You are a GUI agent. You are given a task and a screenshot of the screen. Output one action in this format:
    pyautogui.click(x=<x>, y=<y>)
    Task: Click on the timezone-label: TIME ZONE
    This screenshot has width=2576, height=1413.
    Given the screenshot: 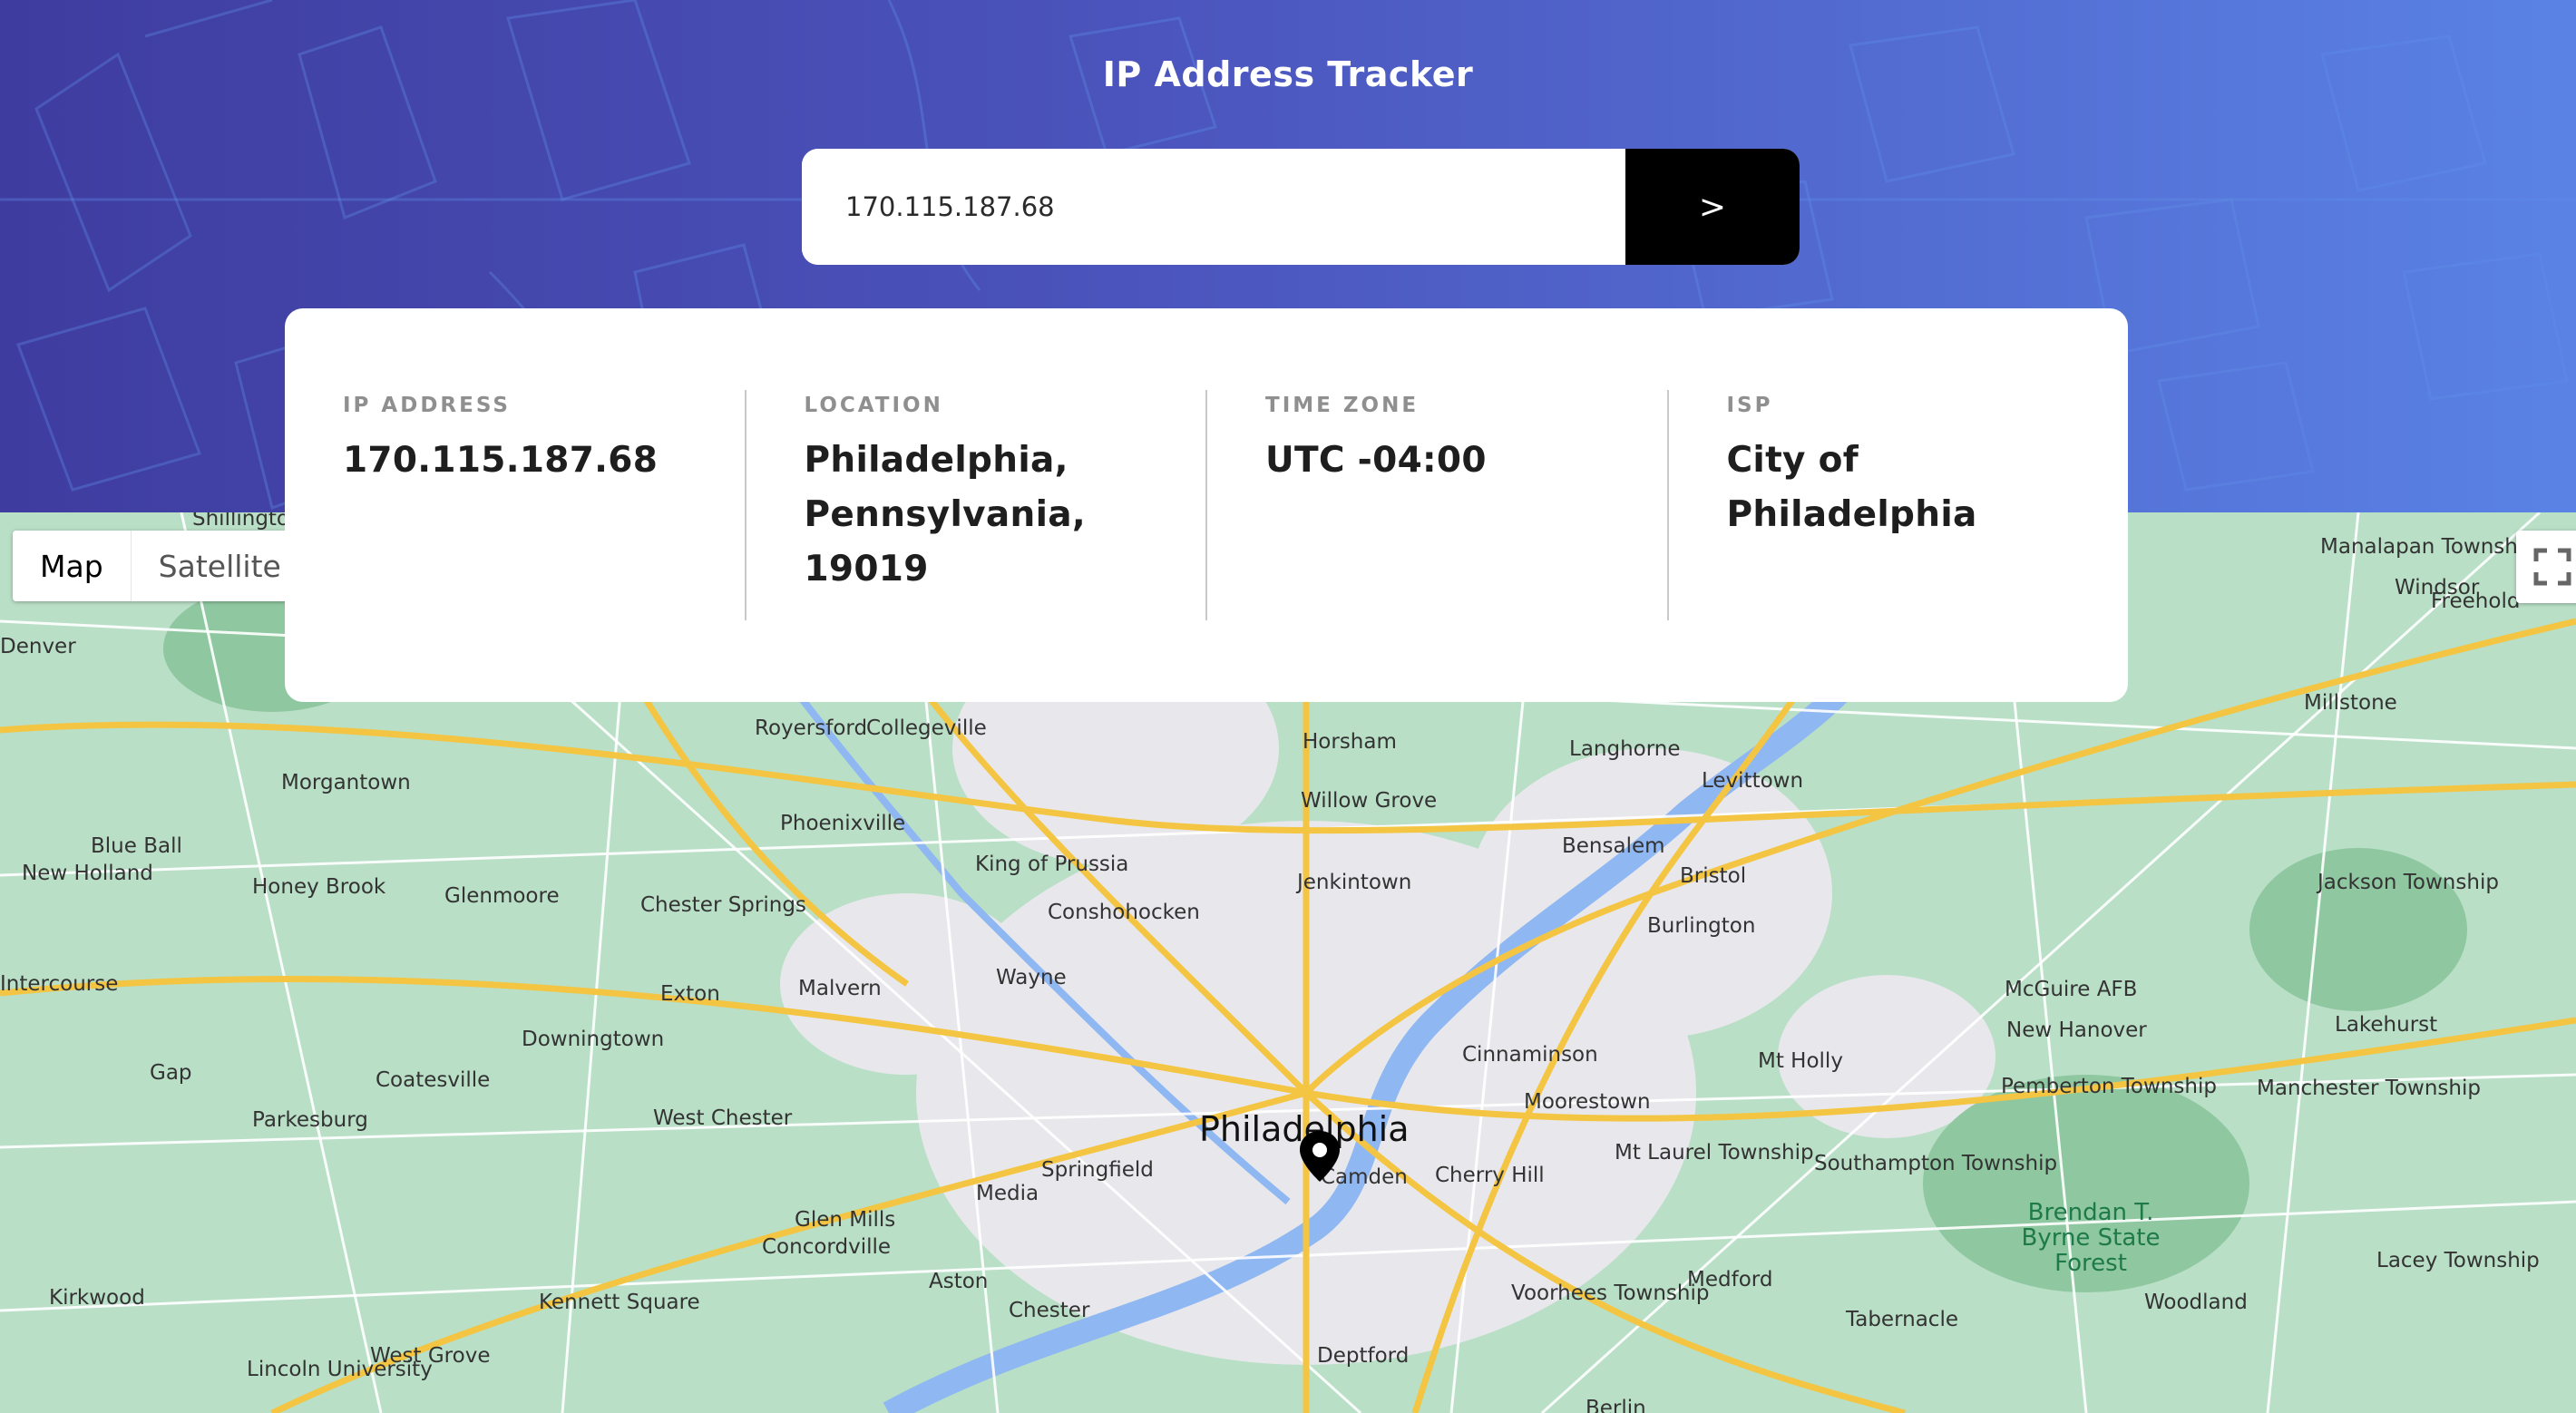 What is the action you would take?
    pyautogui.click(x=1342, y=405)
    